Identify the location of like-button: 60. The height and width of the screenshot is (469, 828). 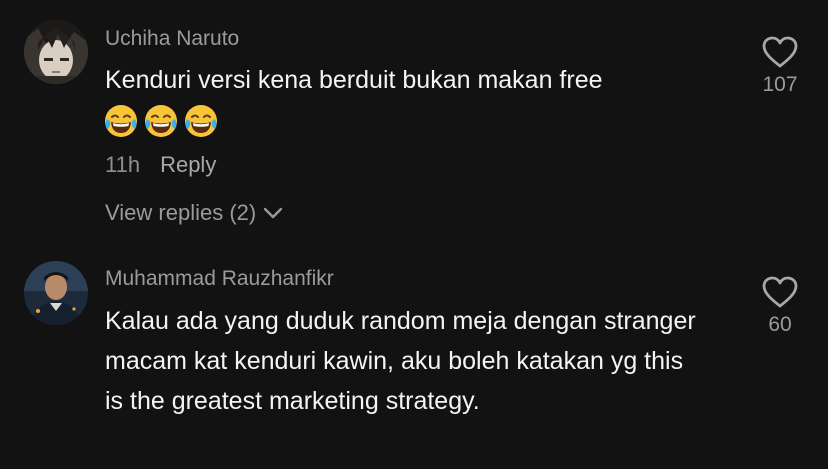
(780, 306).